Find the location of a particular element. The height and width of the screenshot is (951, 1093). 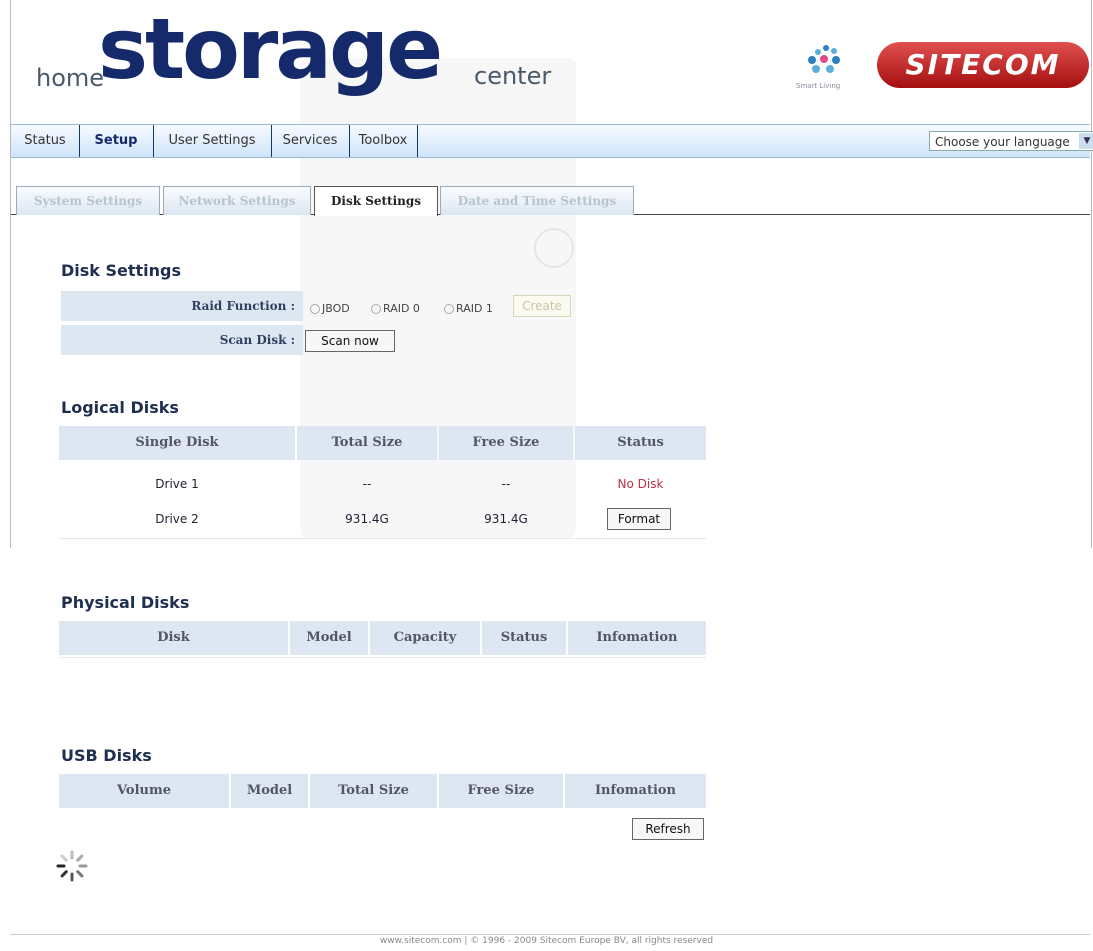

radio-raid1: RAID 1 is located at coordinates (468, 308).